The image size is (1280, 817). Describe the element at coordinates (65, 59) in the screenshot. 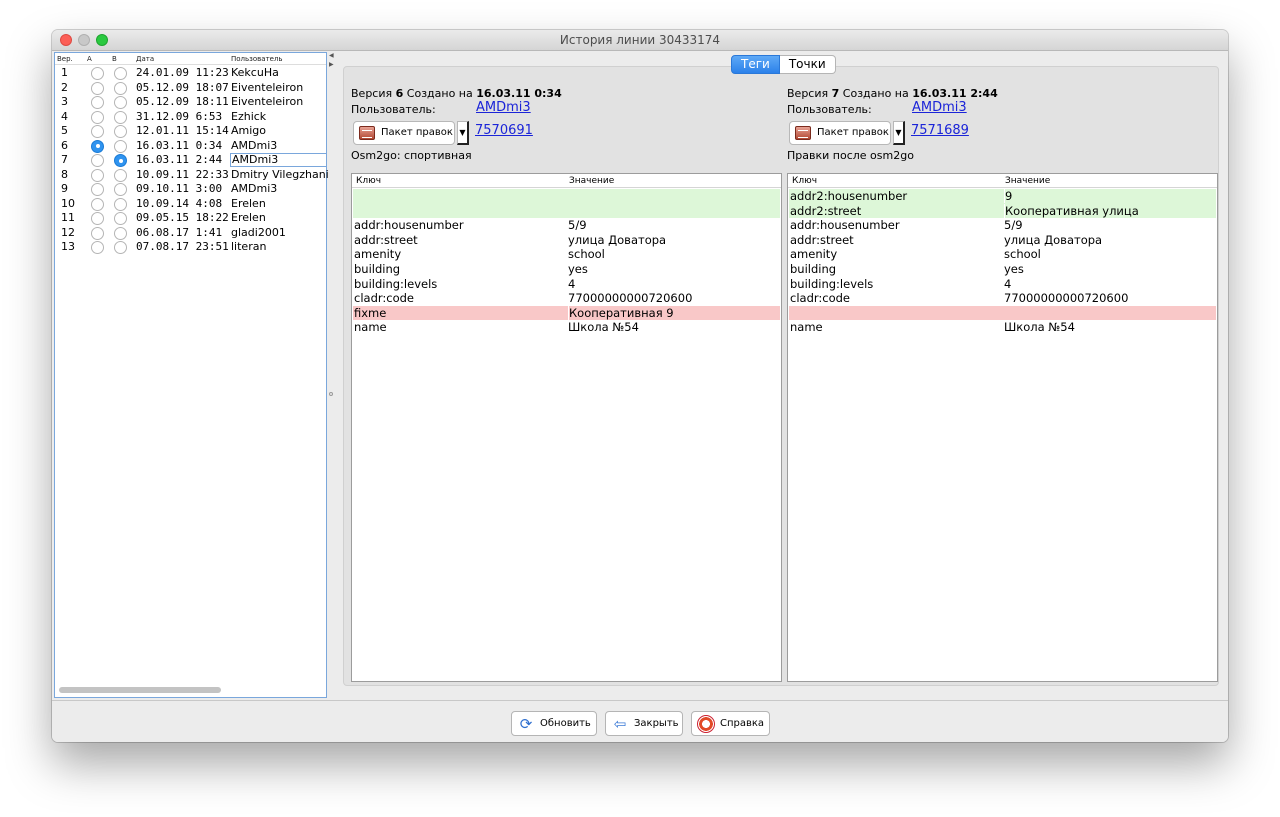

I see `column-header-ver: Вер.` at that location.